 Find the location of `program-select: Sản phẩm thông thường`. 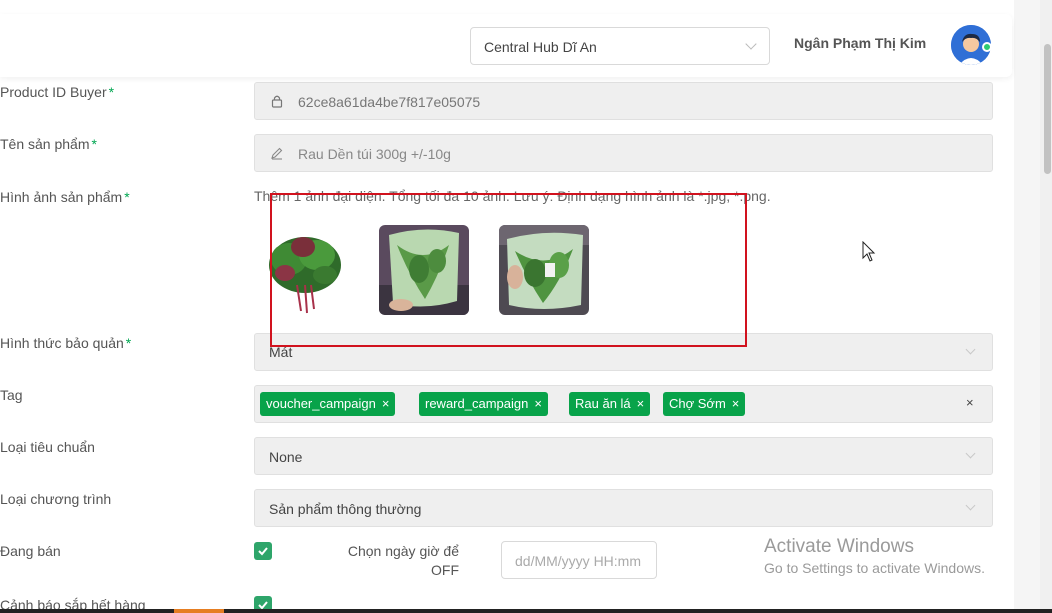

program-select: Sản phẩm thông thường is located at coordinates (623, 508).